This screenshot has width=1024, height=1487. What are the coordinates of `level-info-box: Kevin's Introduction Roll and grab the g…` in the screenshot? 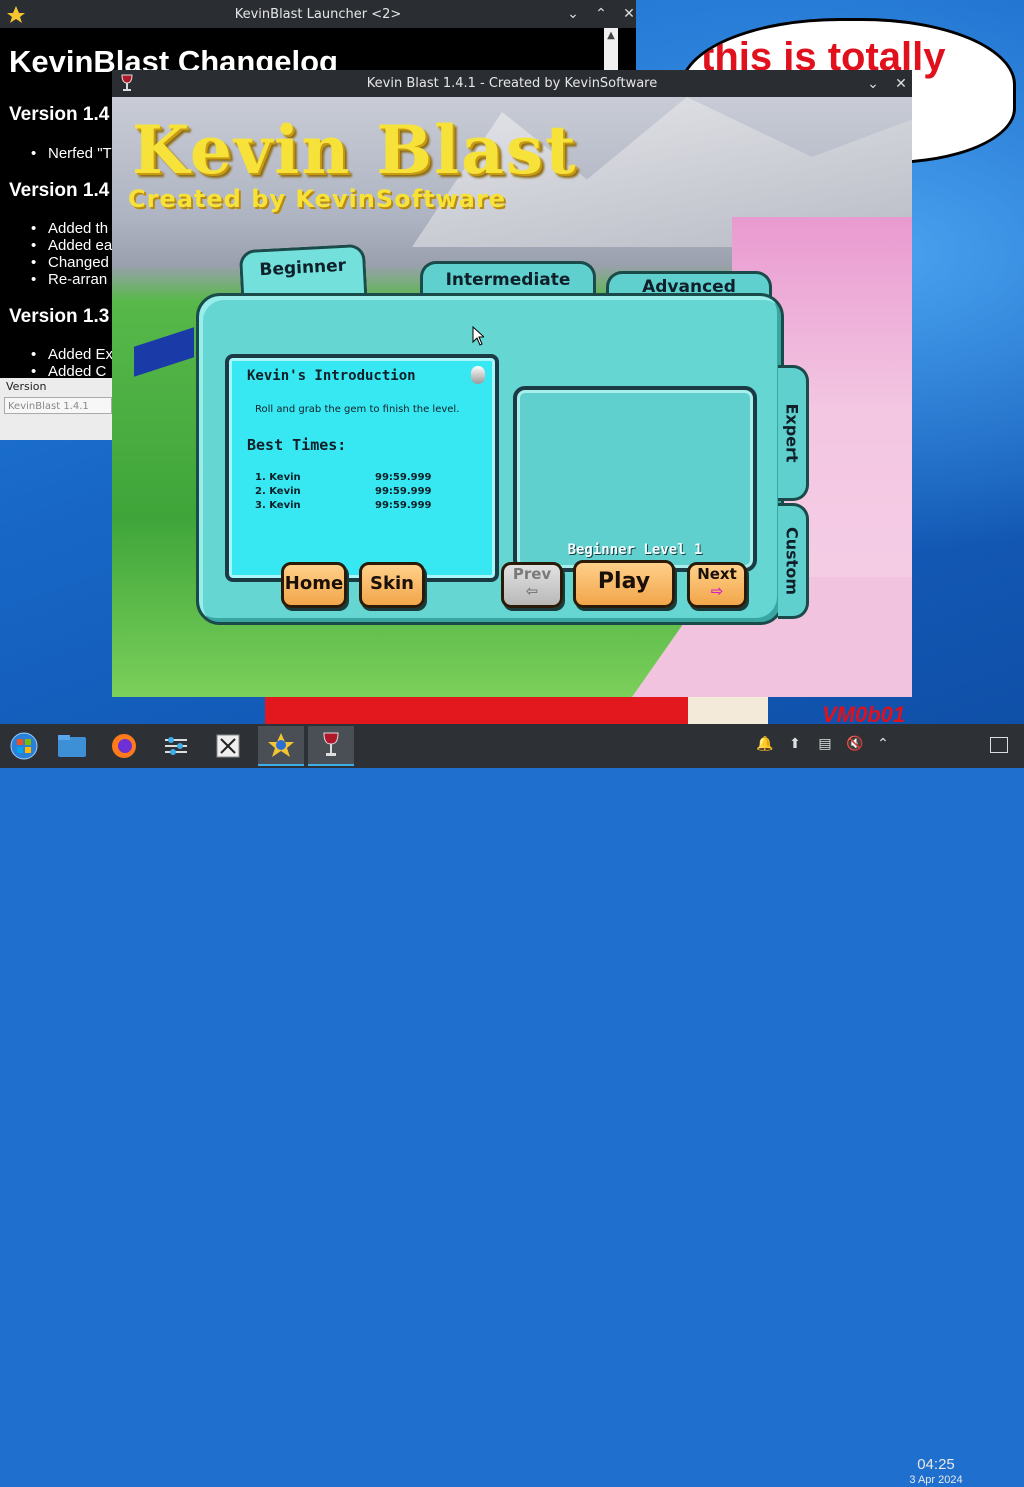 It's located at (362, 468).